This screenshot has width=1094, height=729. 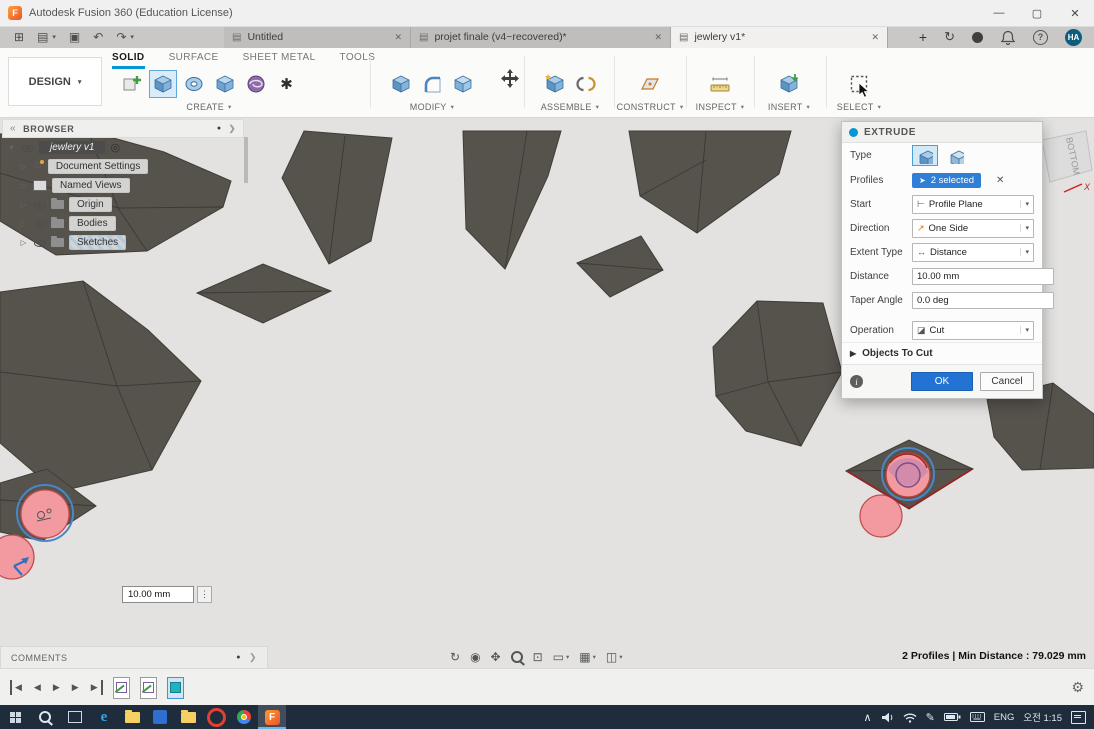 I want to click on search-icon, so click(x=45, y=717).